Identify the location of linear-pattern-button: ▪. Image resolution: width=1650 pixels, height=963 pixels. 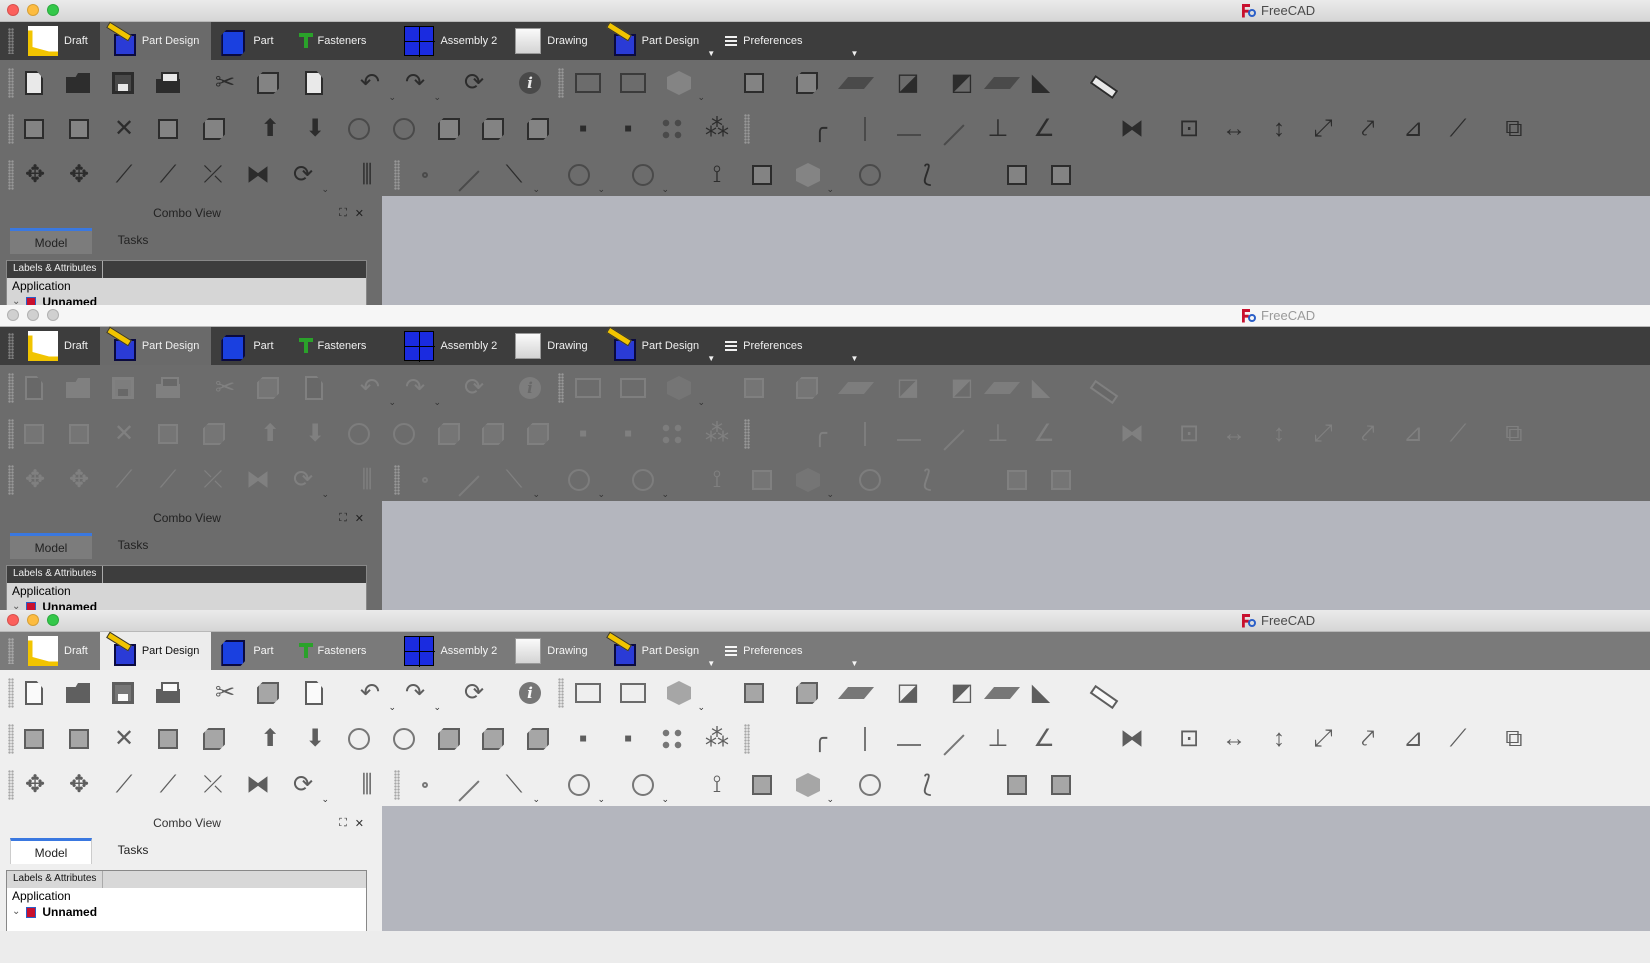
(628, 129).